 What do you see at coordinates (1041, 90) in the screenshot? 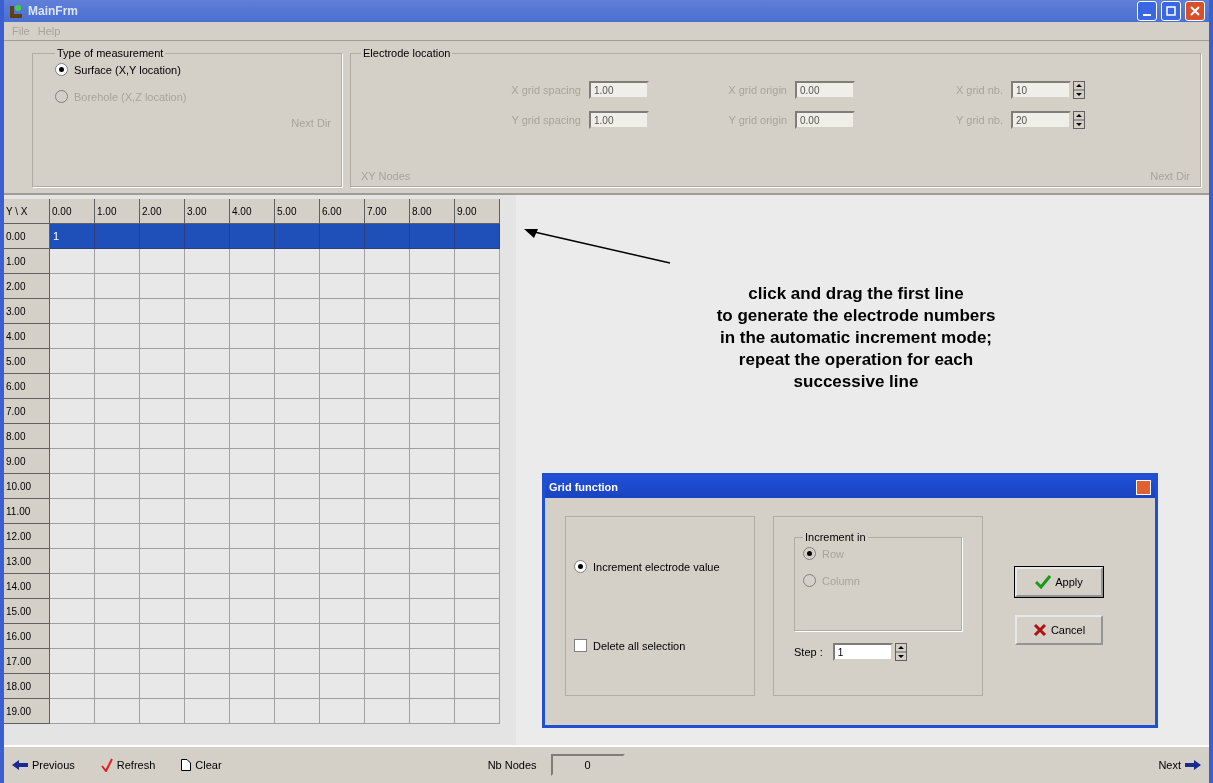
I see `spin-field: 10` at bounding box center [1041, 90].